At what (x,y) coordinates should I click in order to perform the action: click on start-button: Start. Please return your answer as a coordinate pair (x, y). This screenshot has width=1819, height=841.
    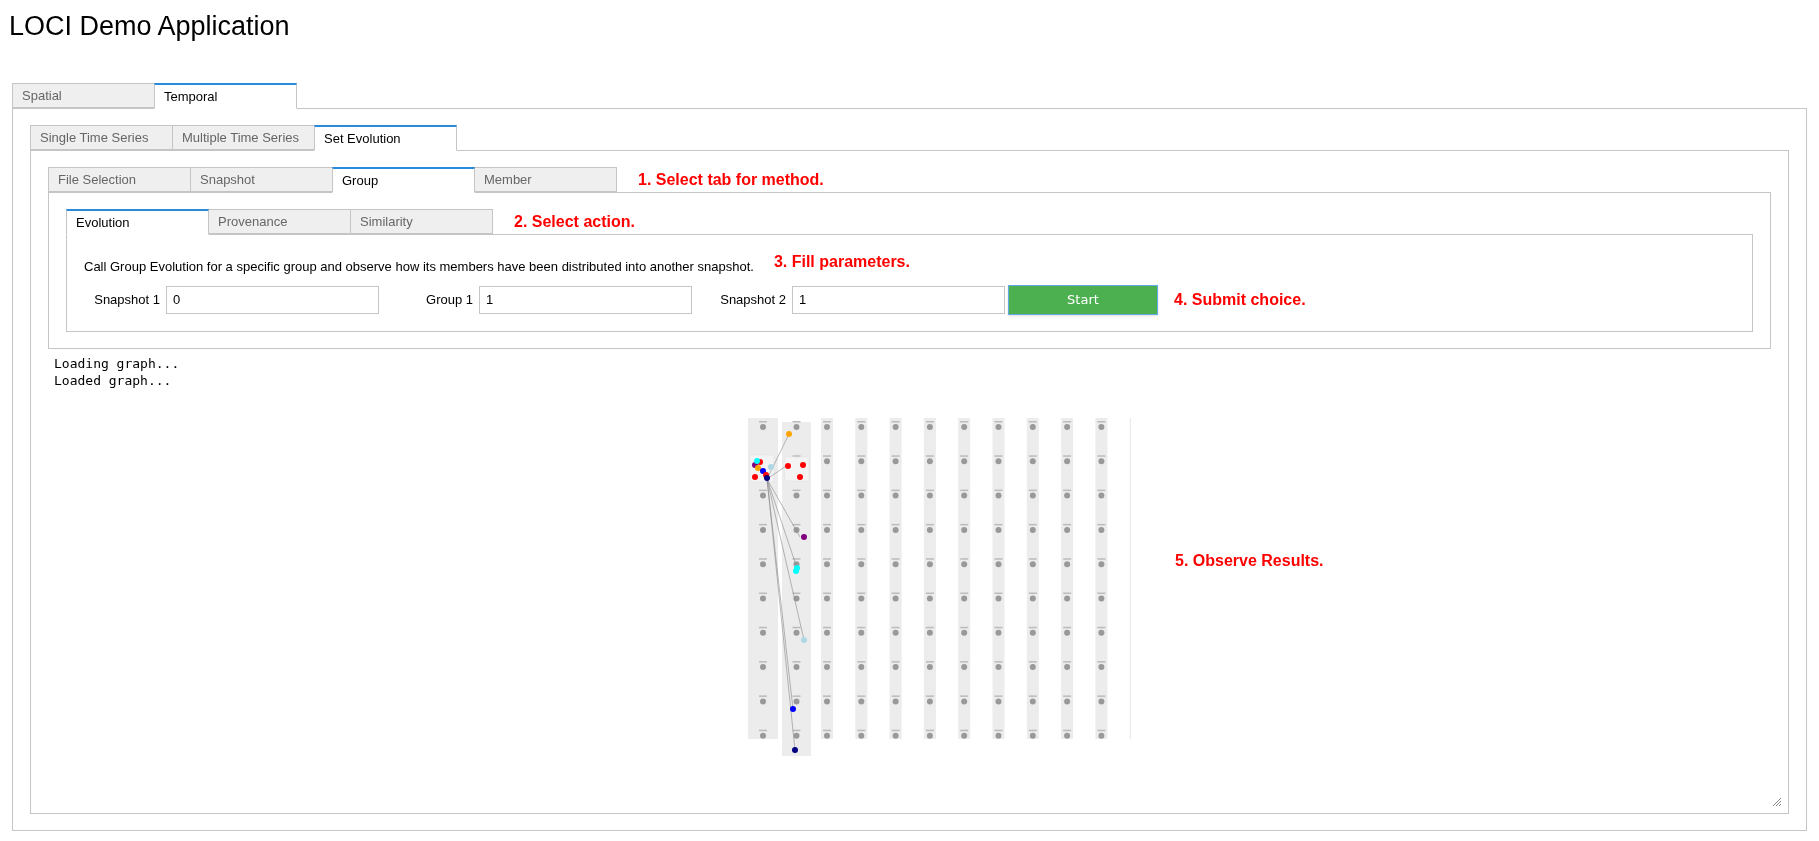
    Looking at the image, I should click on (1083, 299).